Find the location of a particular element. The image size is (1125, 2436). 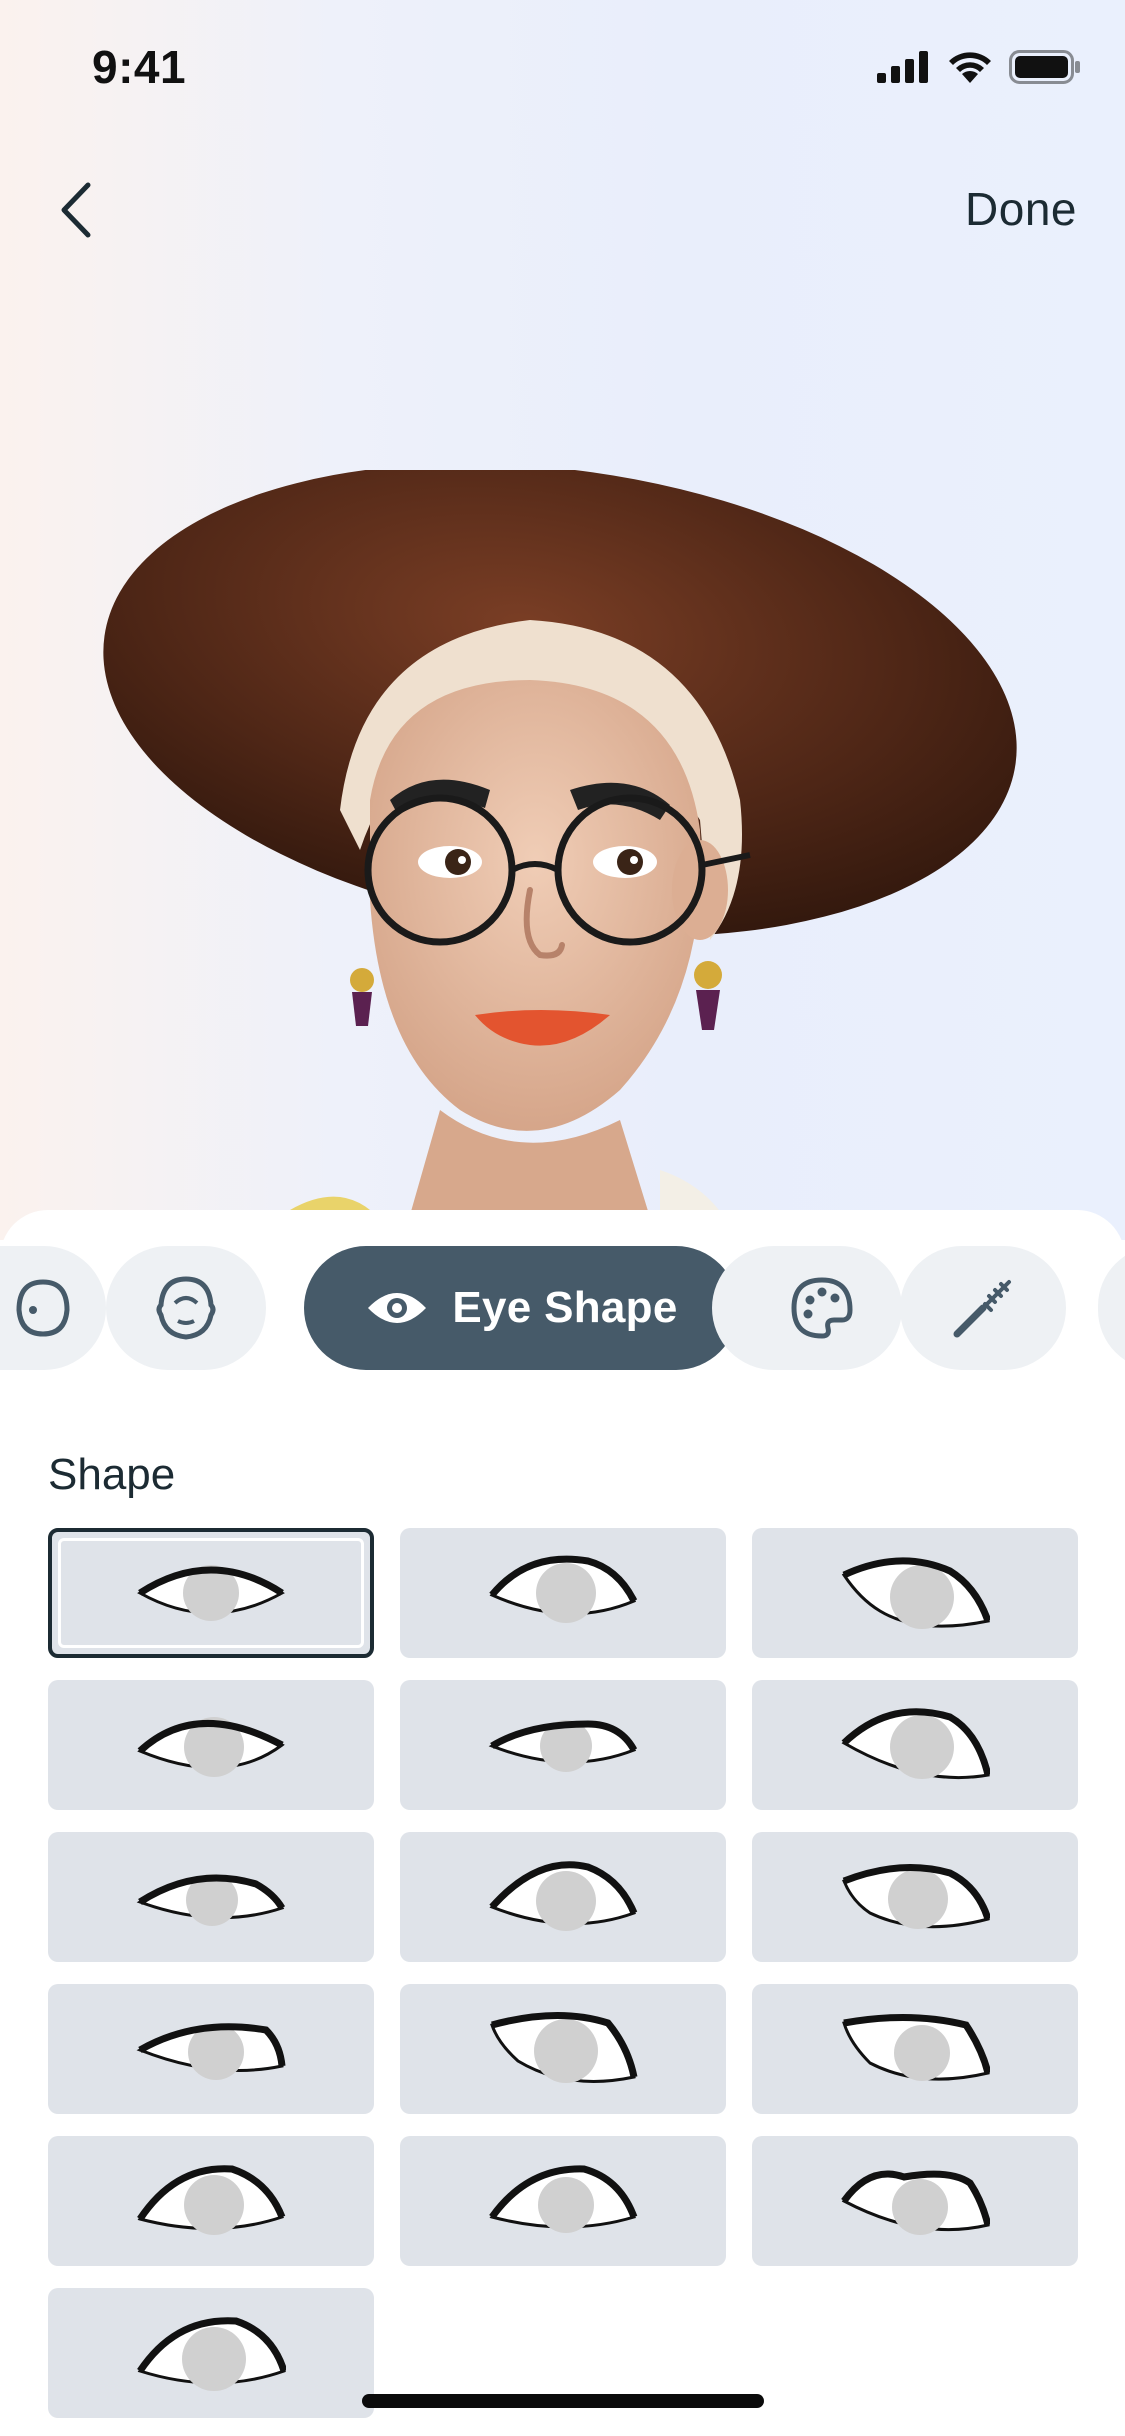

category-tab-bar: Eye Shape is located at coordinates (562, 1308).